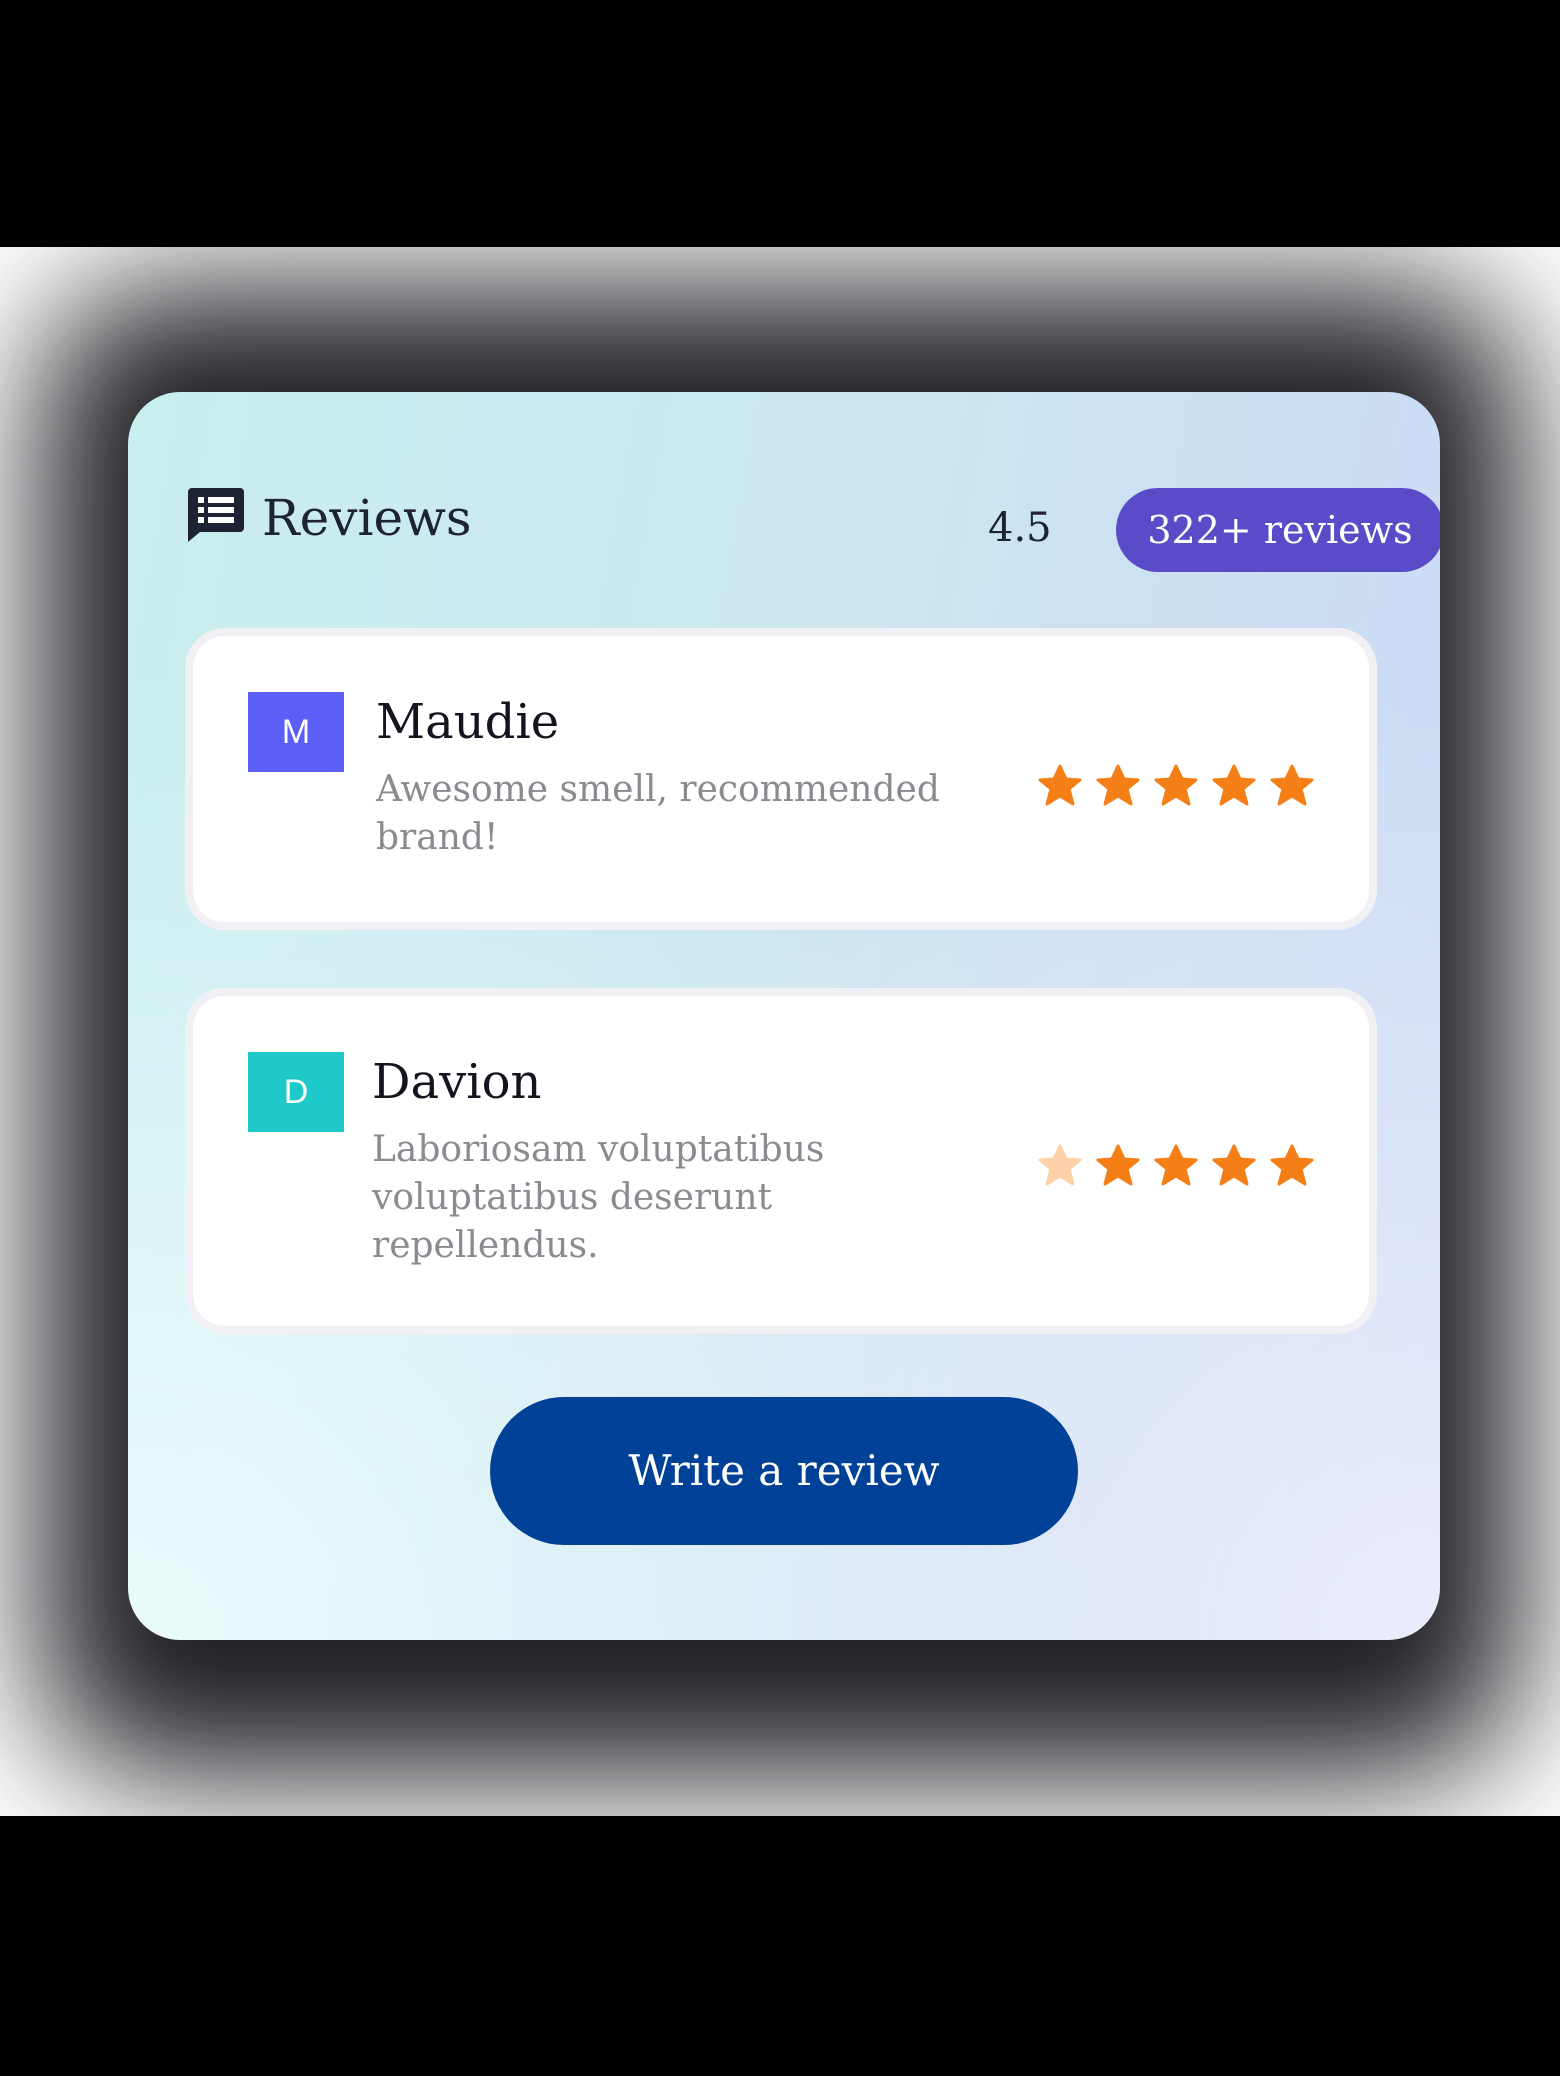 The image size is (1560, 2076). I want to click on average-rating: 4.5, so click(1020, 528).